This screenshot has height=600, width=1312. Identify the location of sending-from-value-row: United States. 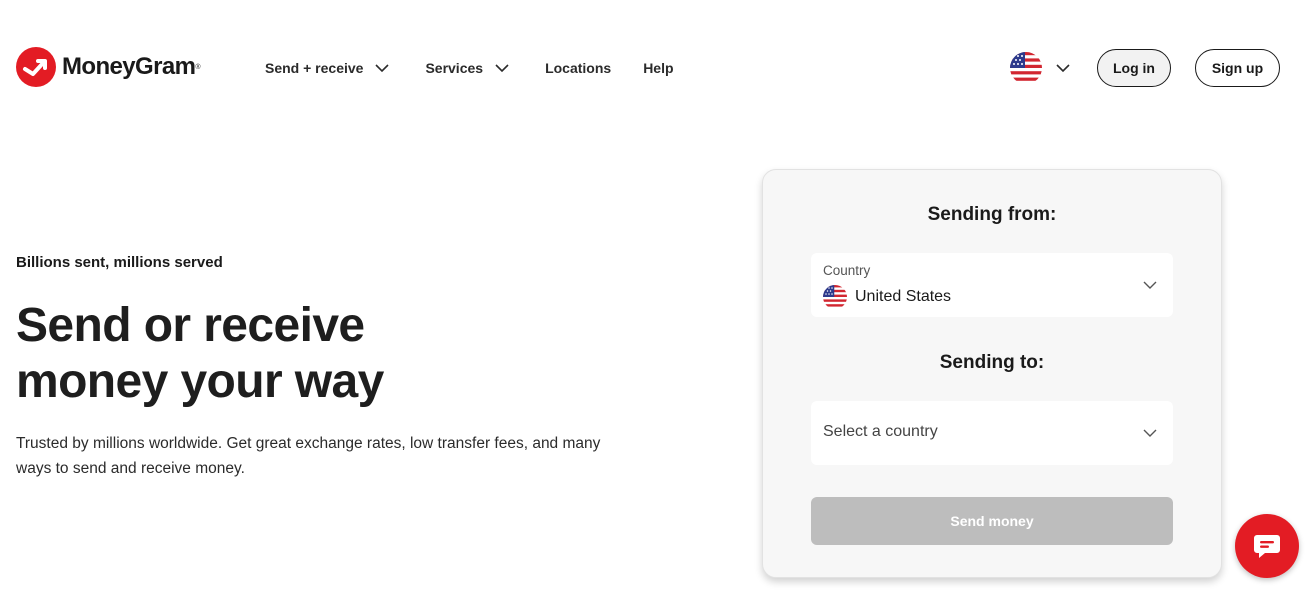
(887, 297).